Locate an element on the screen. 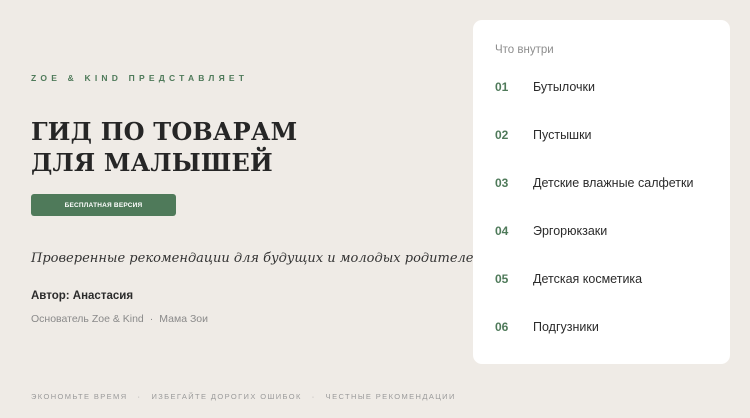 The height and width of the screenshot is (418, 750). footer-item-save-time: ЭКОНОМЬТЕ ВРЕМЯ is located at coordinates (79, 396).